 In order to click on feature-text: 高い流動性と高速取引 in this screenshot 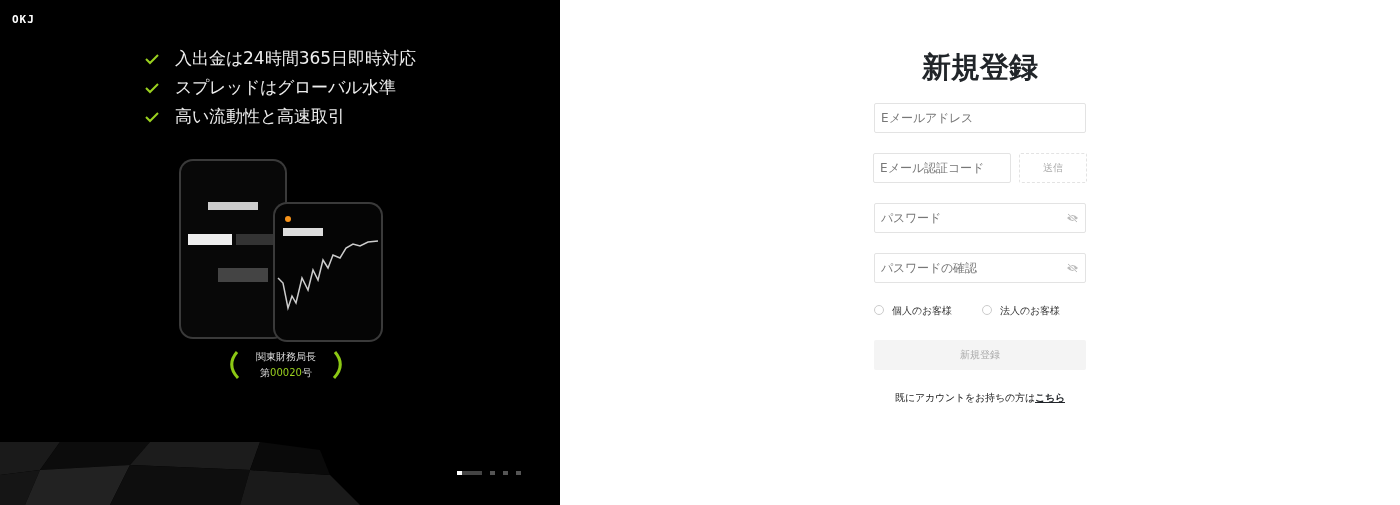, I will do `click(260, 116)`.